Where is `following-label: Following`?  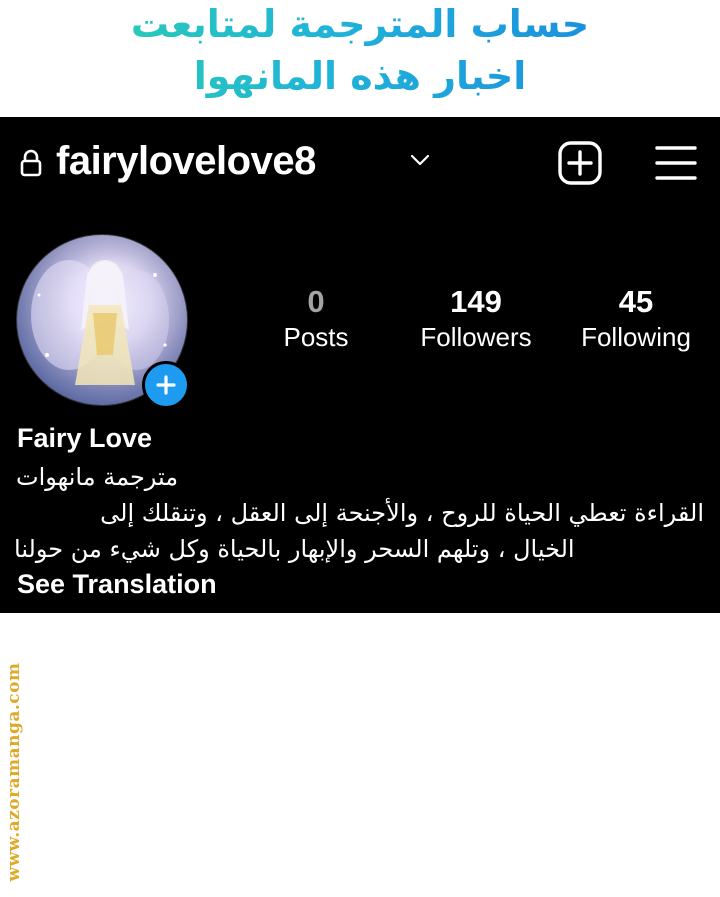
following-label: Following is located at coordinates (636, 337).